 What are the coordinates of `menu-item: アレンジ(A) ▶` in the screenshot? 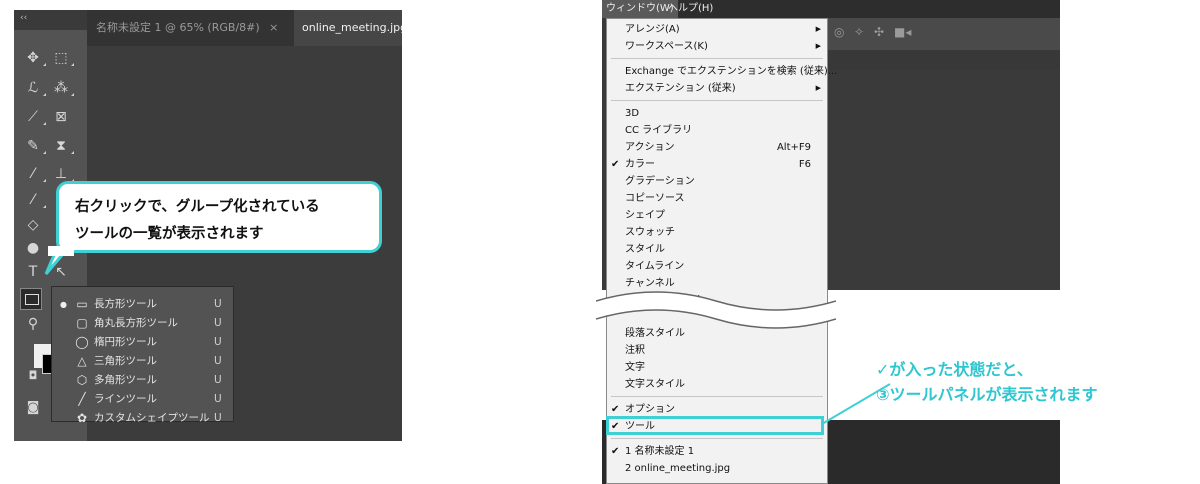 It's located at (717, 29).